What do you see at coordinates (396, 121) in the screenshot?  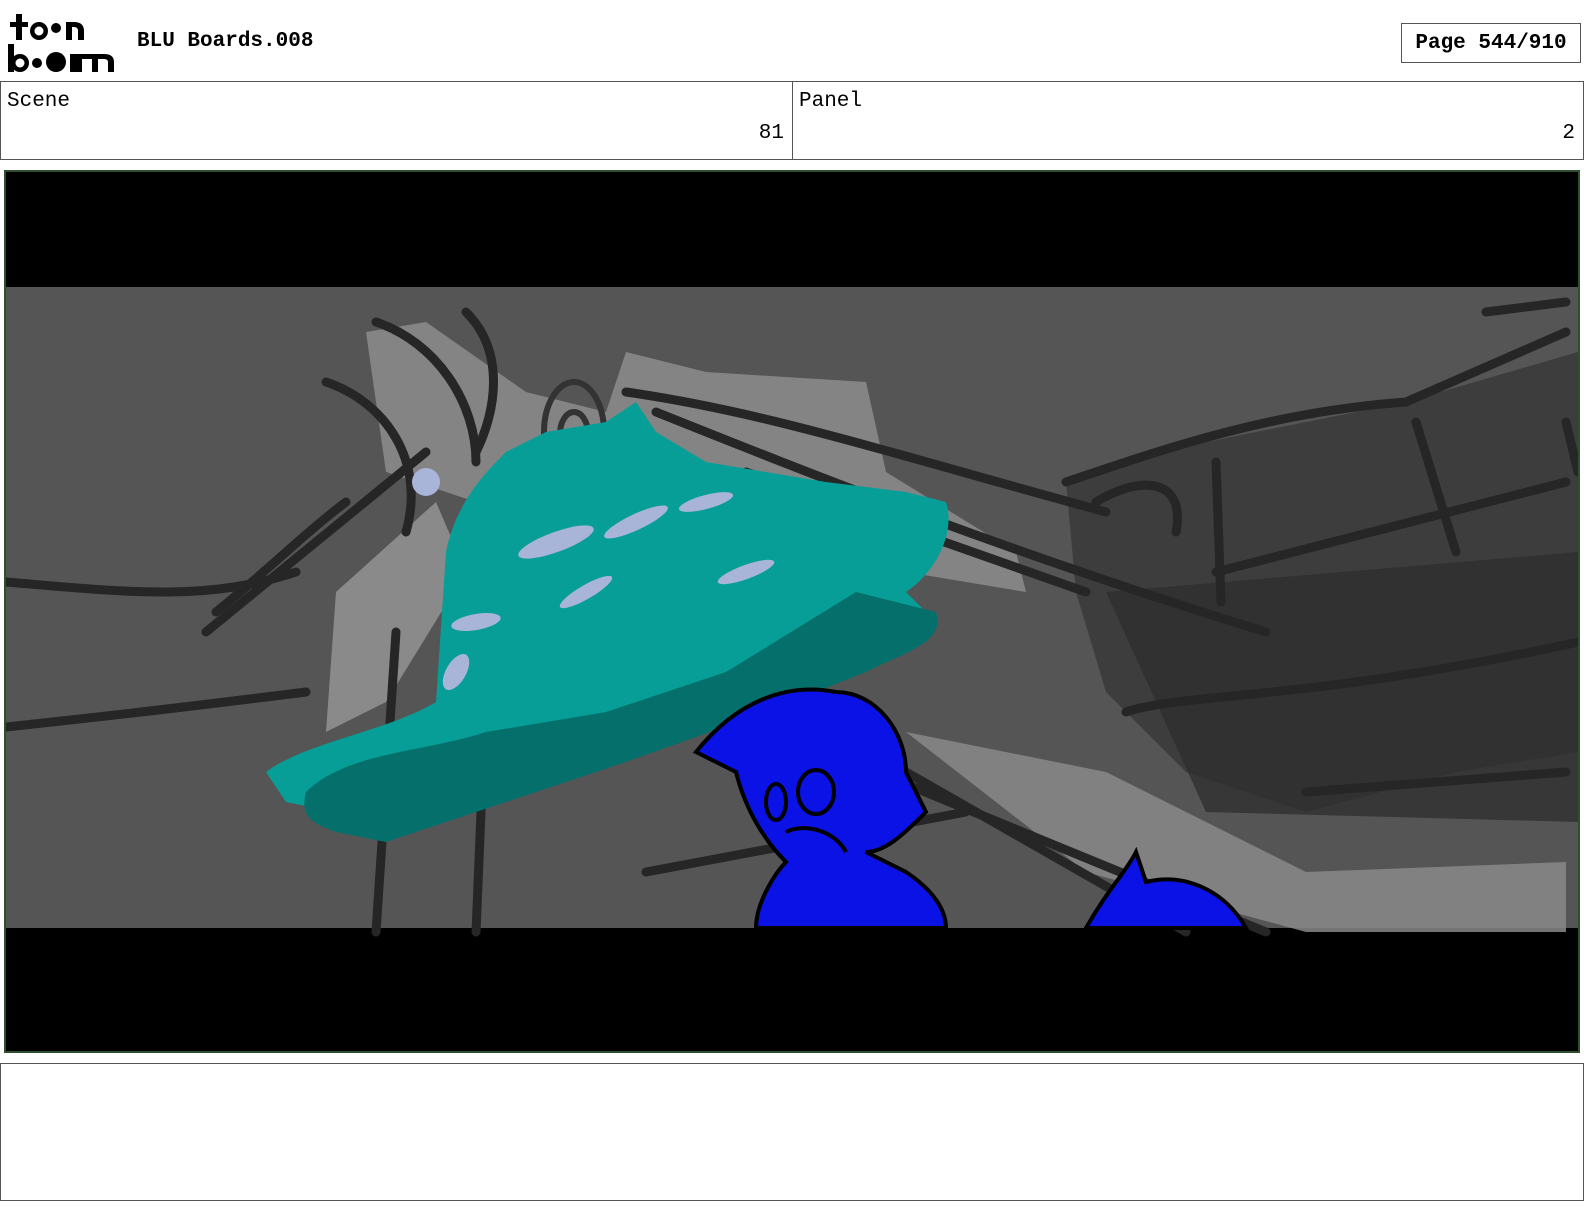 I see `scene-field: Scene 81` at bounding box center [396, 121].